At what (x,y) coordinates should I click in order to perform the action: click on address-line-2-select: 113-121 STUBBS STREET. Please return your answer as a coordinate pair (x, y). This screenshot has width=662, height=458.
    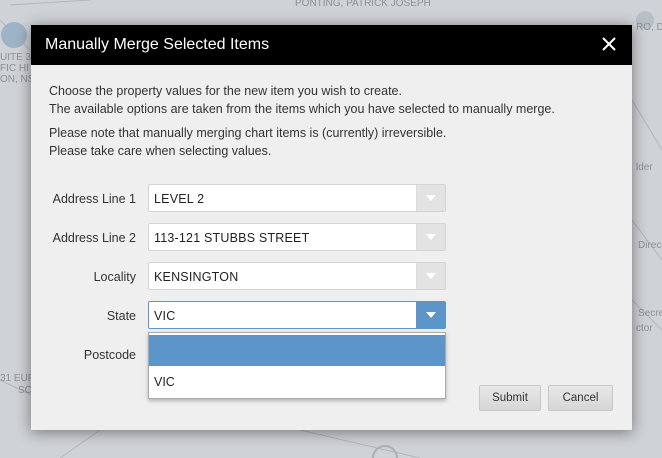
    Looking at the image, I should click on (297, 237).